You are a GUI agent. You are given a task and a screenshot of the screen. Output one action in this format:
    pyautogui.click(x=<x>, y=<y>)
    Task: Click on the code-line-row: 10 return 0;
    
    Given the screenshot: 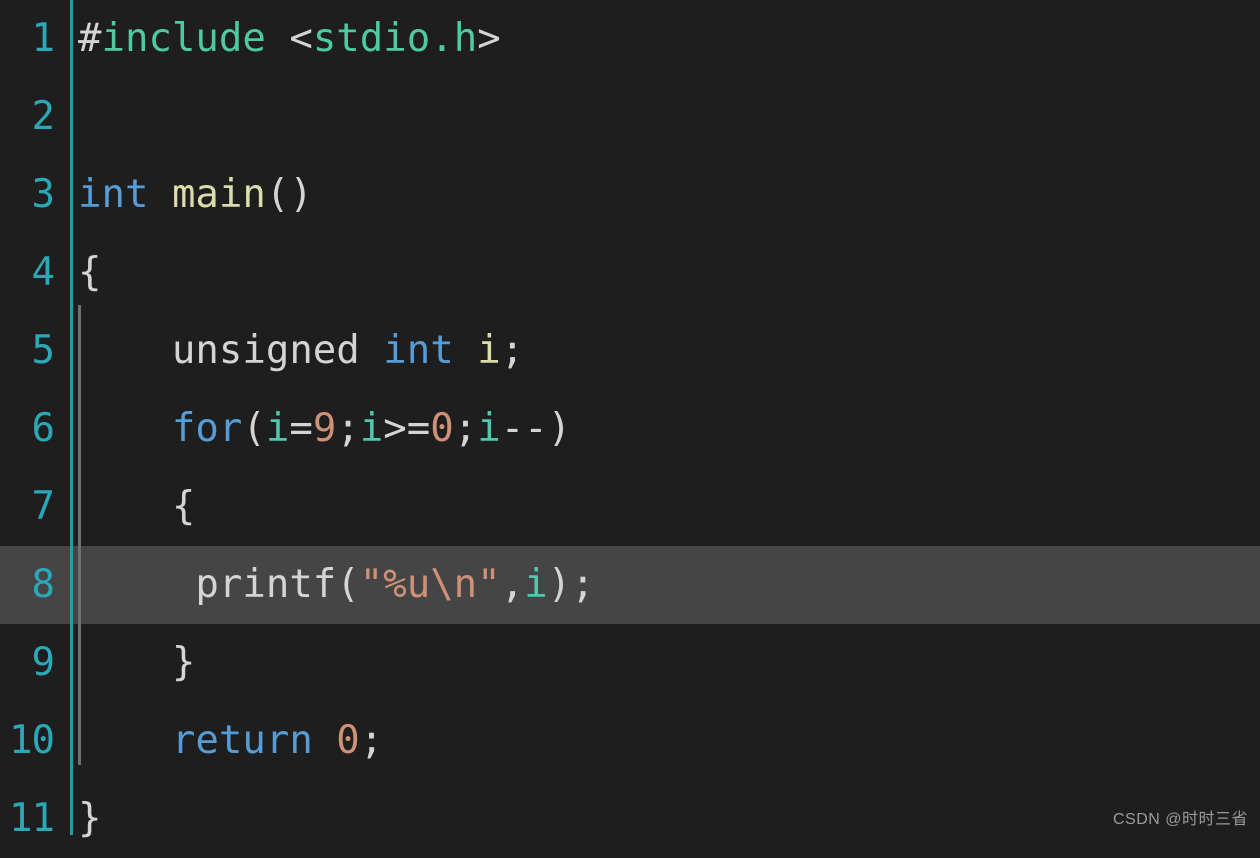 What is the action you would take?
    pyautogui.click(x=630, y=741)
    